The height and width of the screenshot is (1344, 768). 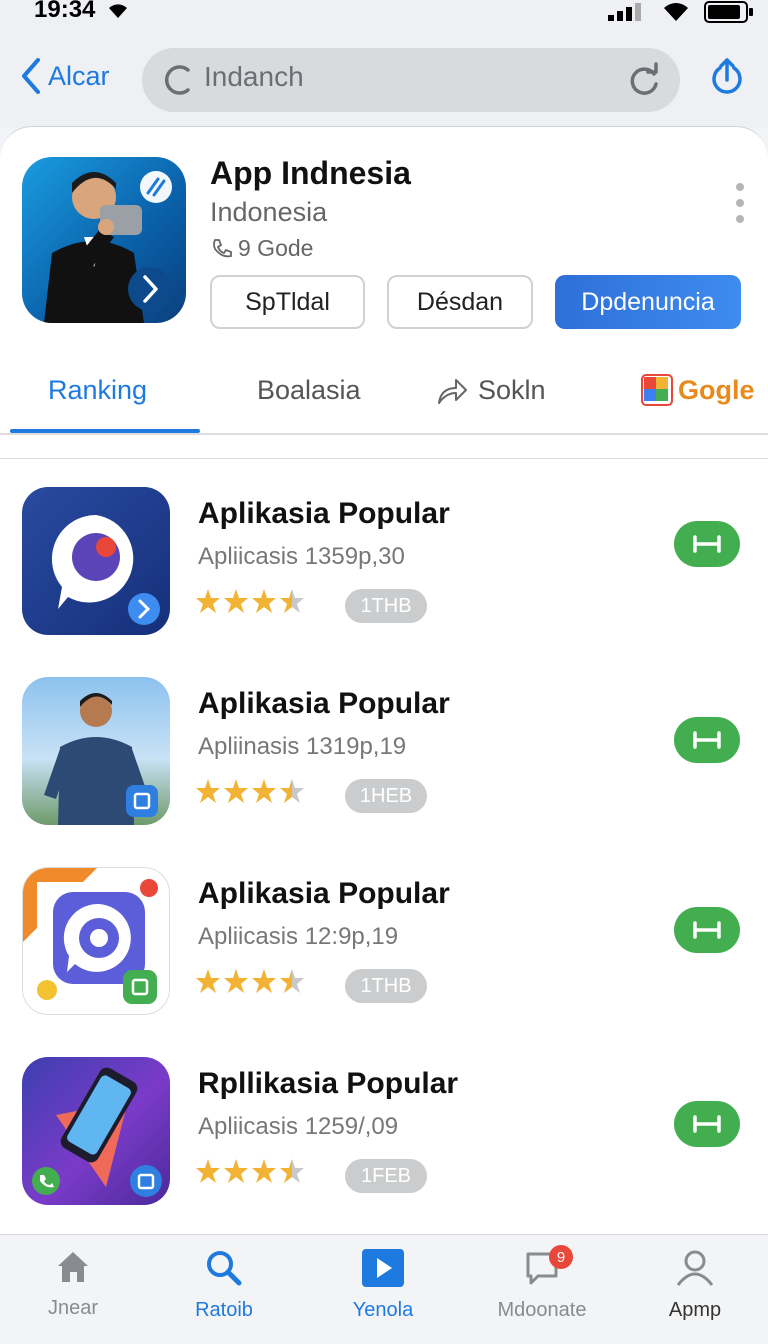 I want to click on status-time: 19:34, so click(x=65, y=11).